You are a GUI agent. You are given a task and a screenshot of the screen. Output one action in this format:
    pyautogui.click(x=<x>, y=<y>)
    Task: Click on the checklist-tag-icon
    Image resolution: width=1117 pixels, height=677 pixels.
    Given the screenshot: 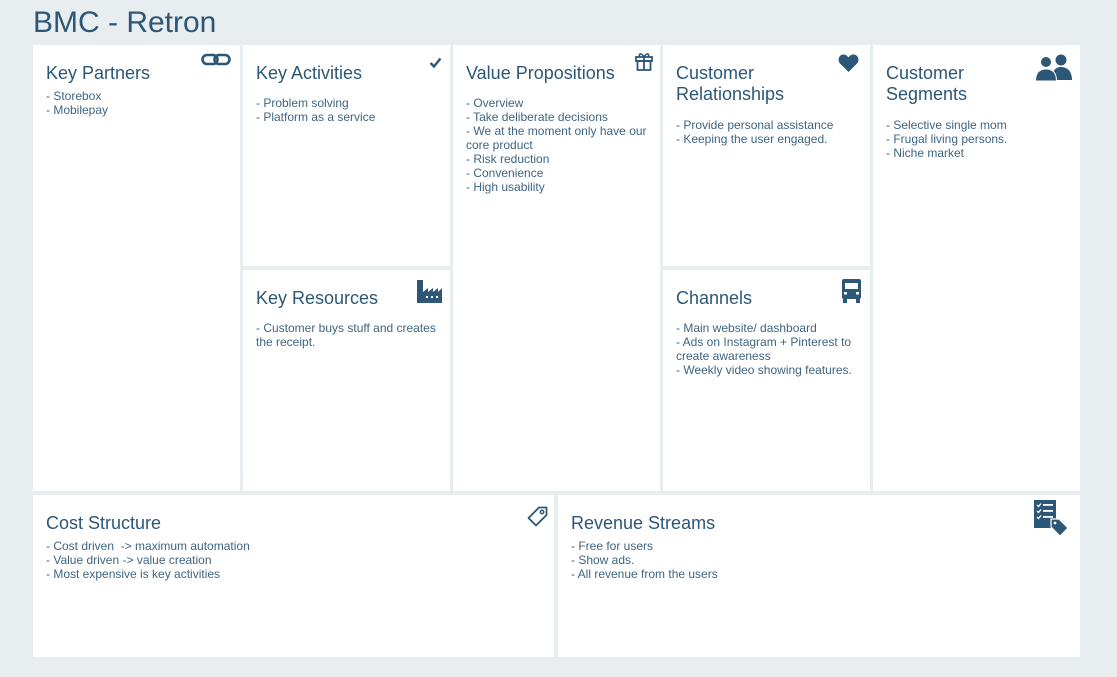 What is the action you would take?
    pyautogui.click(x=1051, y=518)
    